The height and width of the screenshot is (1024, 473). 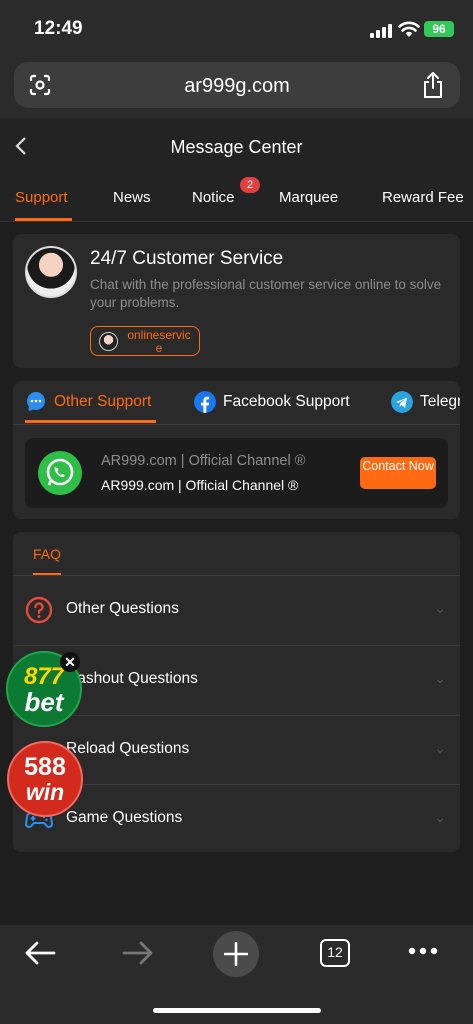 I want to click on faq-question-label: Cashout Questions, so click(x=132, y=678).